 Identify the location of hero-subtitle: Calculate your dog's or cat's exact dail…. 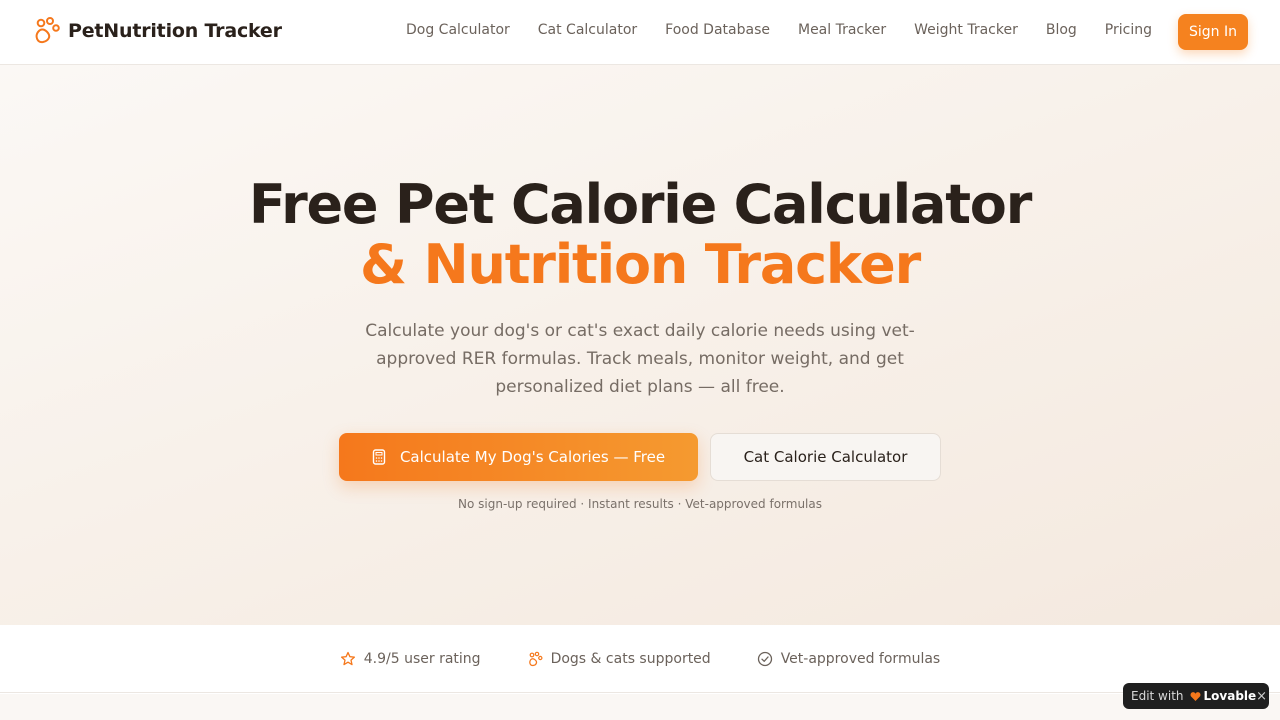
(640, 359).